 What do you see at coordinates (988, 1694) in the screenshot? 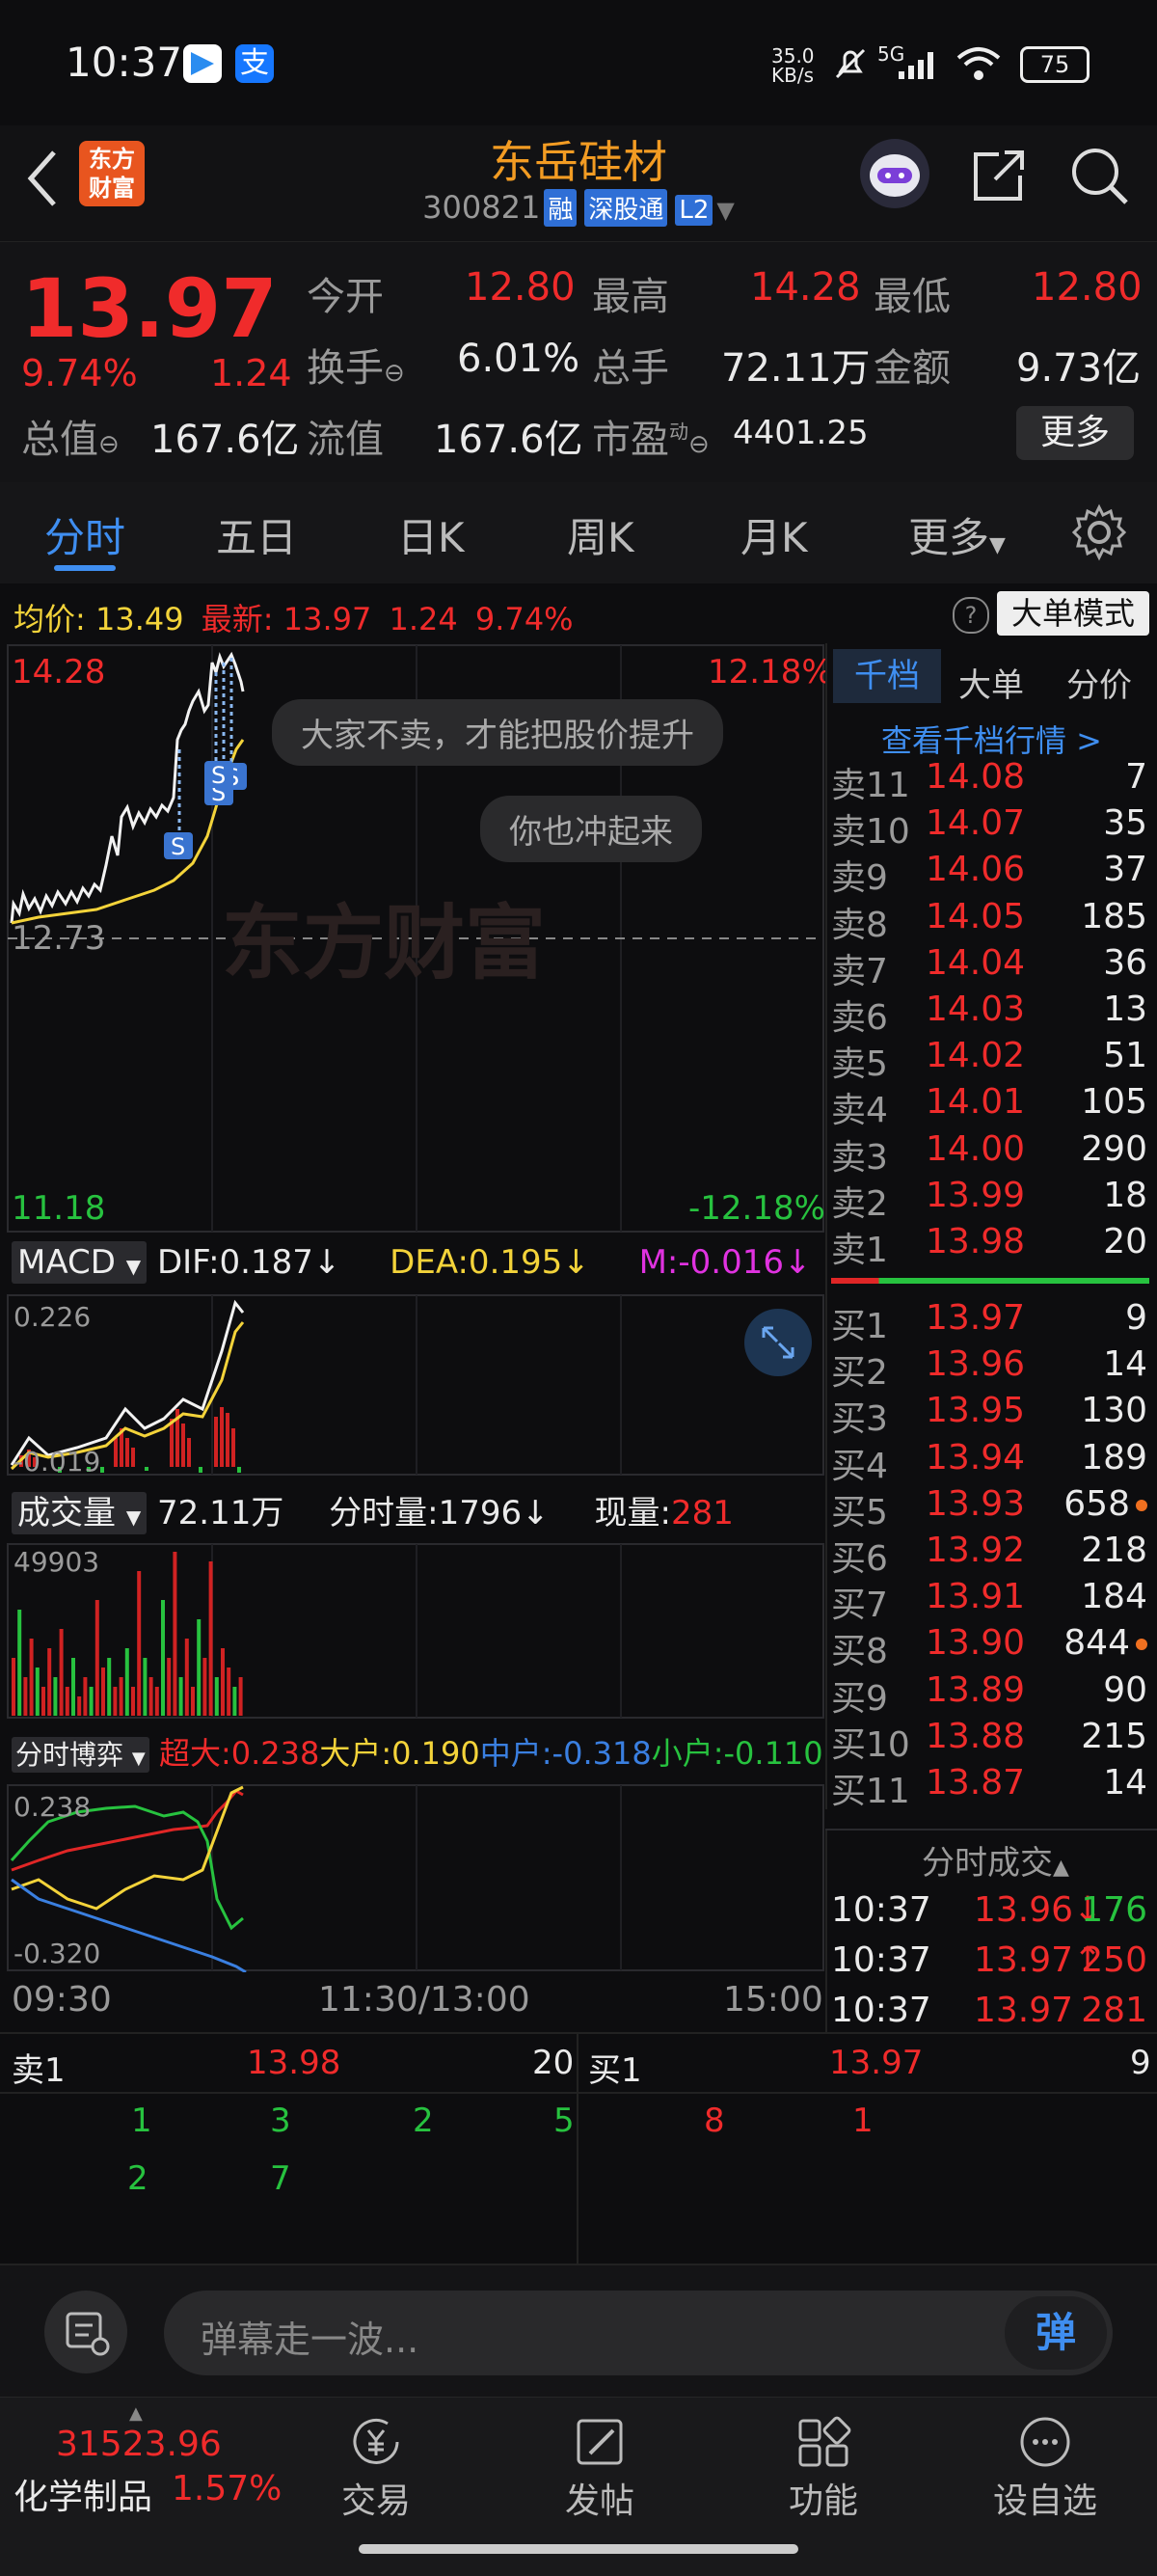
I see `buy-order-row: 买9 13.89 90` at bounding box center [988, 1694].